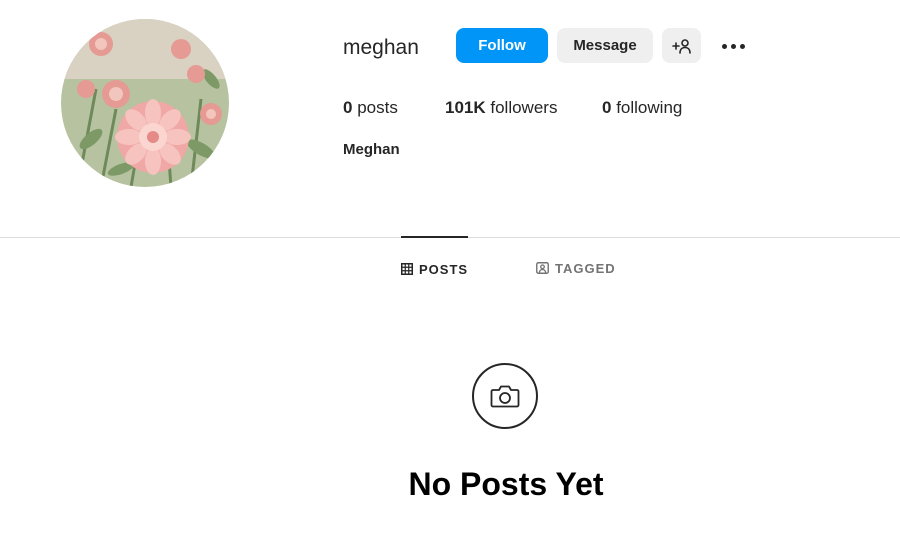  What do you see at coordinates (381, 47) in the screenshot?
I see `profile-username: meghan` at bounding box center [381, 47].